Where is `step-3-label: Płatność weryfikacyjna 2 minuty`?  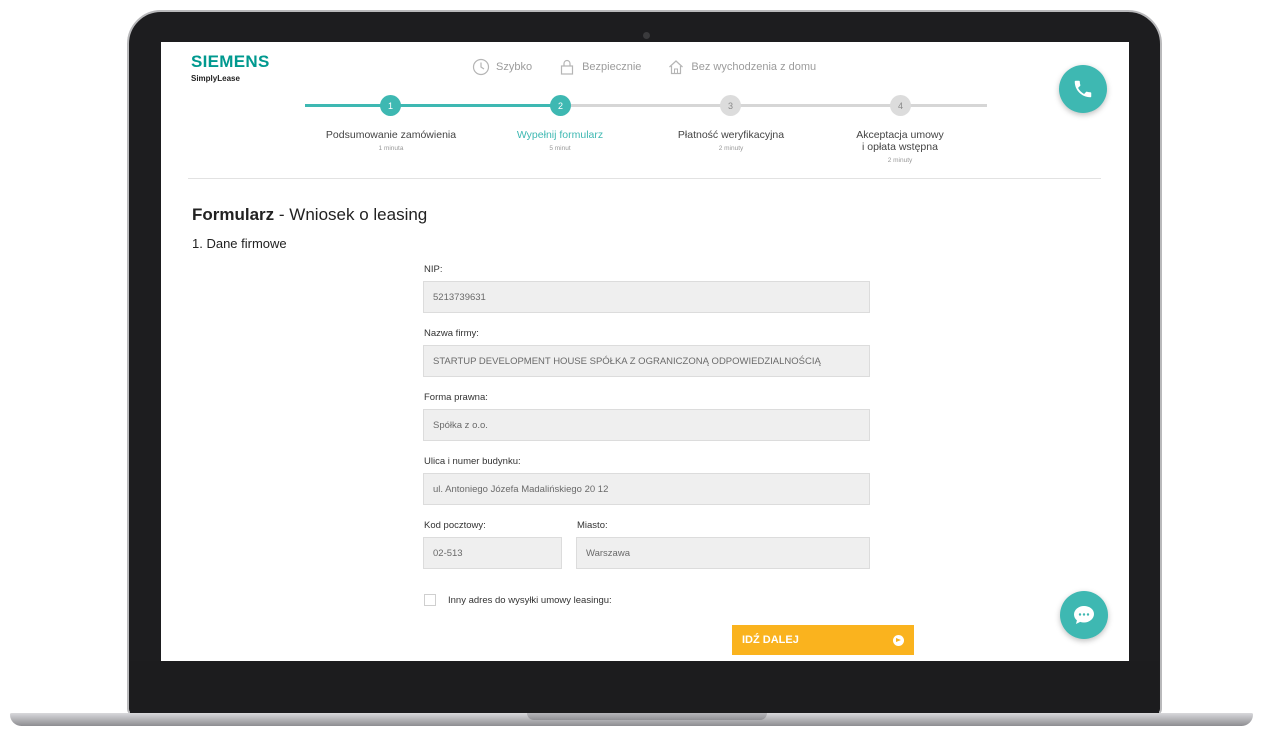 step-3-label: Płatność weryfikacyjna 2 minuty is located at coordinates (731, 142).